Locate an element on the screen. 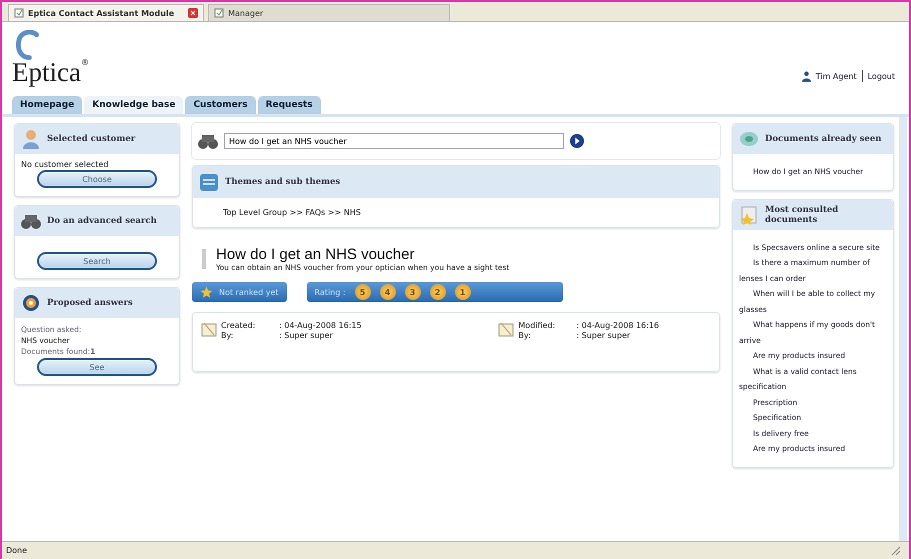 The image size is (911, 559). search-field: How do I get an NHS voucher is located at coordinates (394, 141).